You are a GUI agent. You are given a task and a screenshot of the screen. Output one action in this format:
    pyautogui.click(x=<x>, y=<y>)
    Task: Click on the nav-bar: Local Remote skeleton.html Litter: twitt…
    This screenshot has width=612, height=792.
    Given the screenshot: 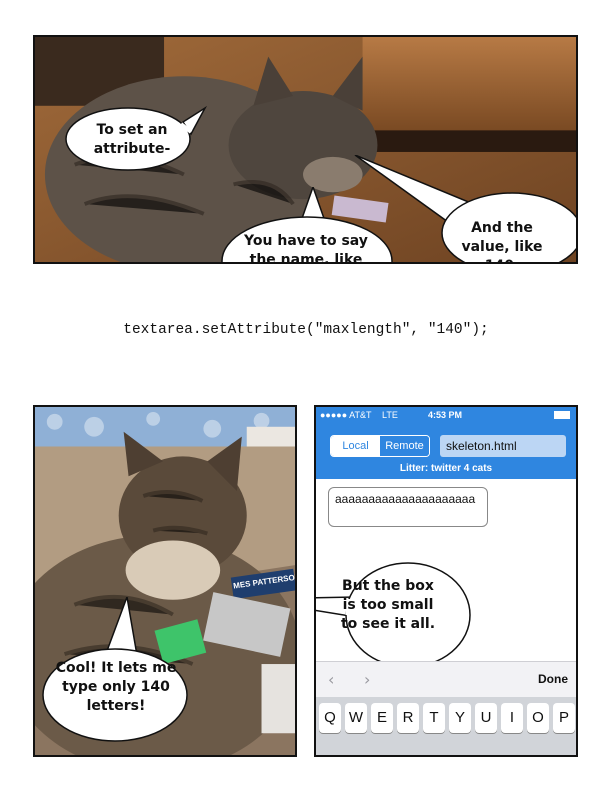 What is the action you would take?
    pyautogui.click(x=446, y=452)
    